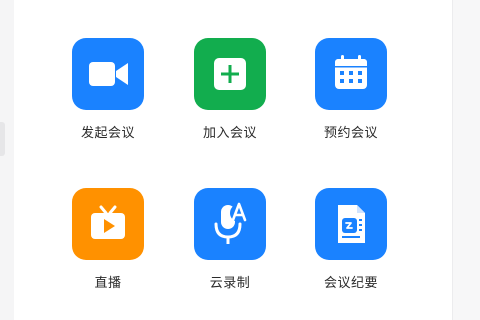 The height and width of the screenshot is (320, 480). I want to click on live-stream-button: 直播, so click(107, 248).